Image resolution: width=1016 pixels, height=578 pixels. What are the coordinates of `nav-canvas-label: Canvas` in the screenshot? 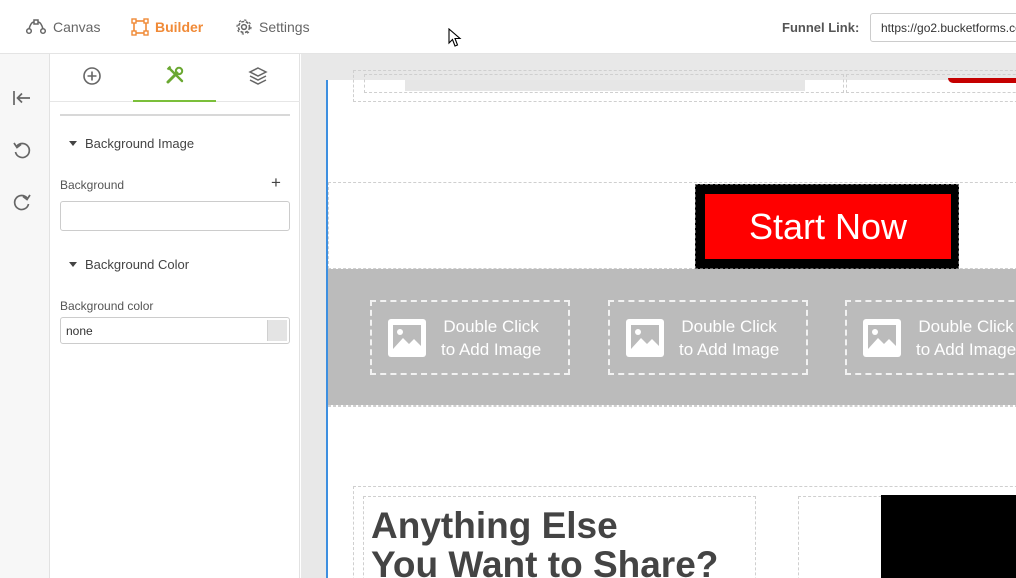 It's located at (77, 27).